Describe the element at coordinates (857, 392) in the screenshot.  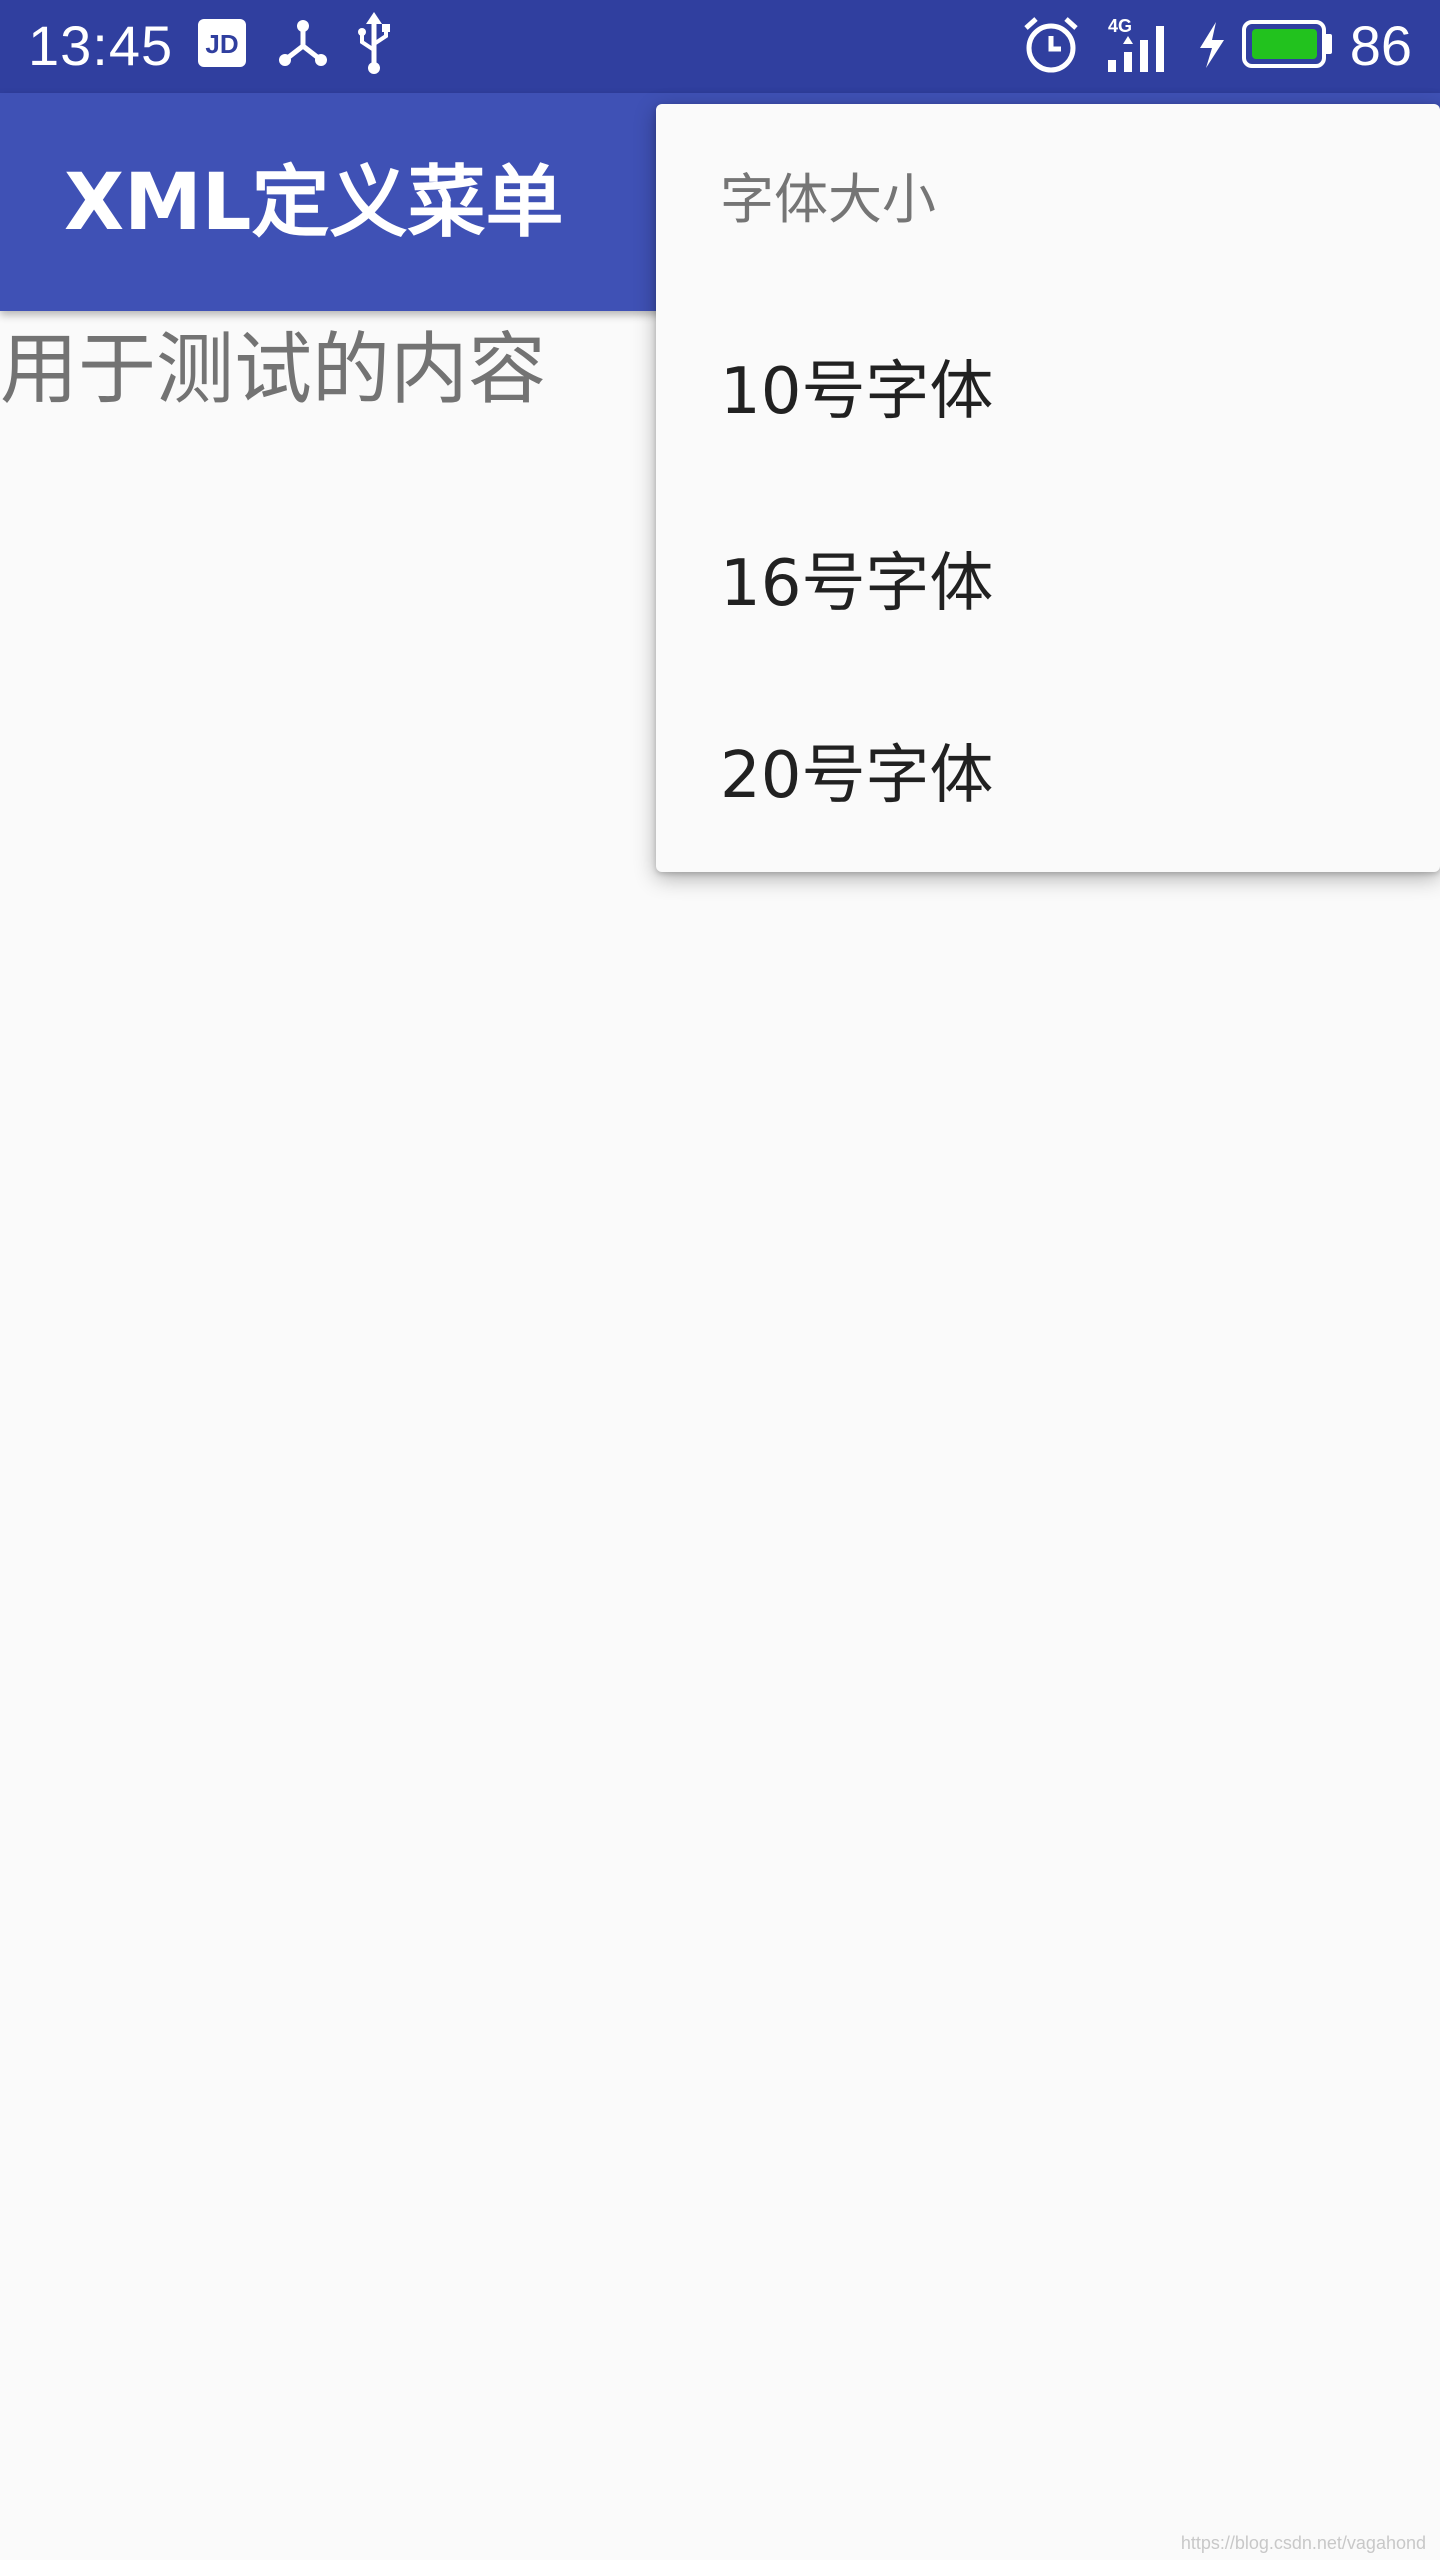
I see `menu-item-label: 10号字体` at that location.